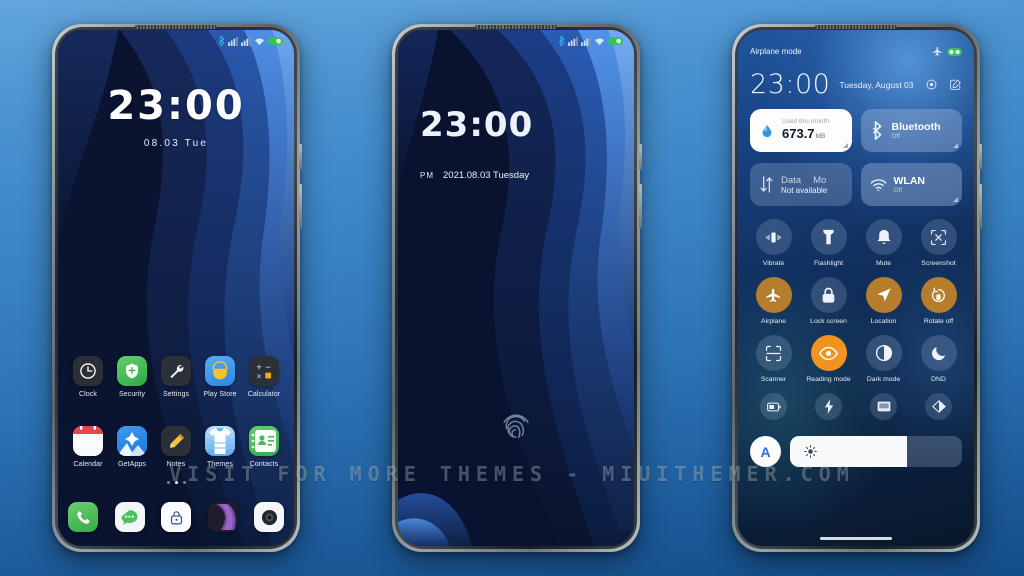  I want to click on toggle-label: Dark mode, so click(883, 379).